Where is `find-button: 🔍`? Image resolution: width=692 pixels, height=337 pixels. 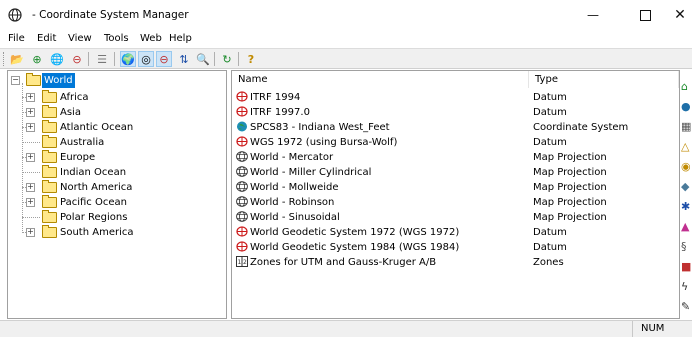 find-button: 🔍 is located at coordinates (203, 59).